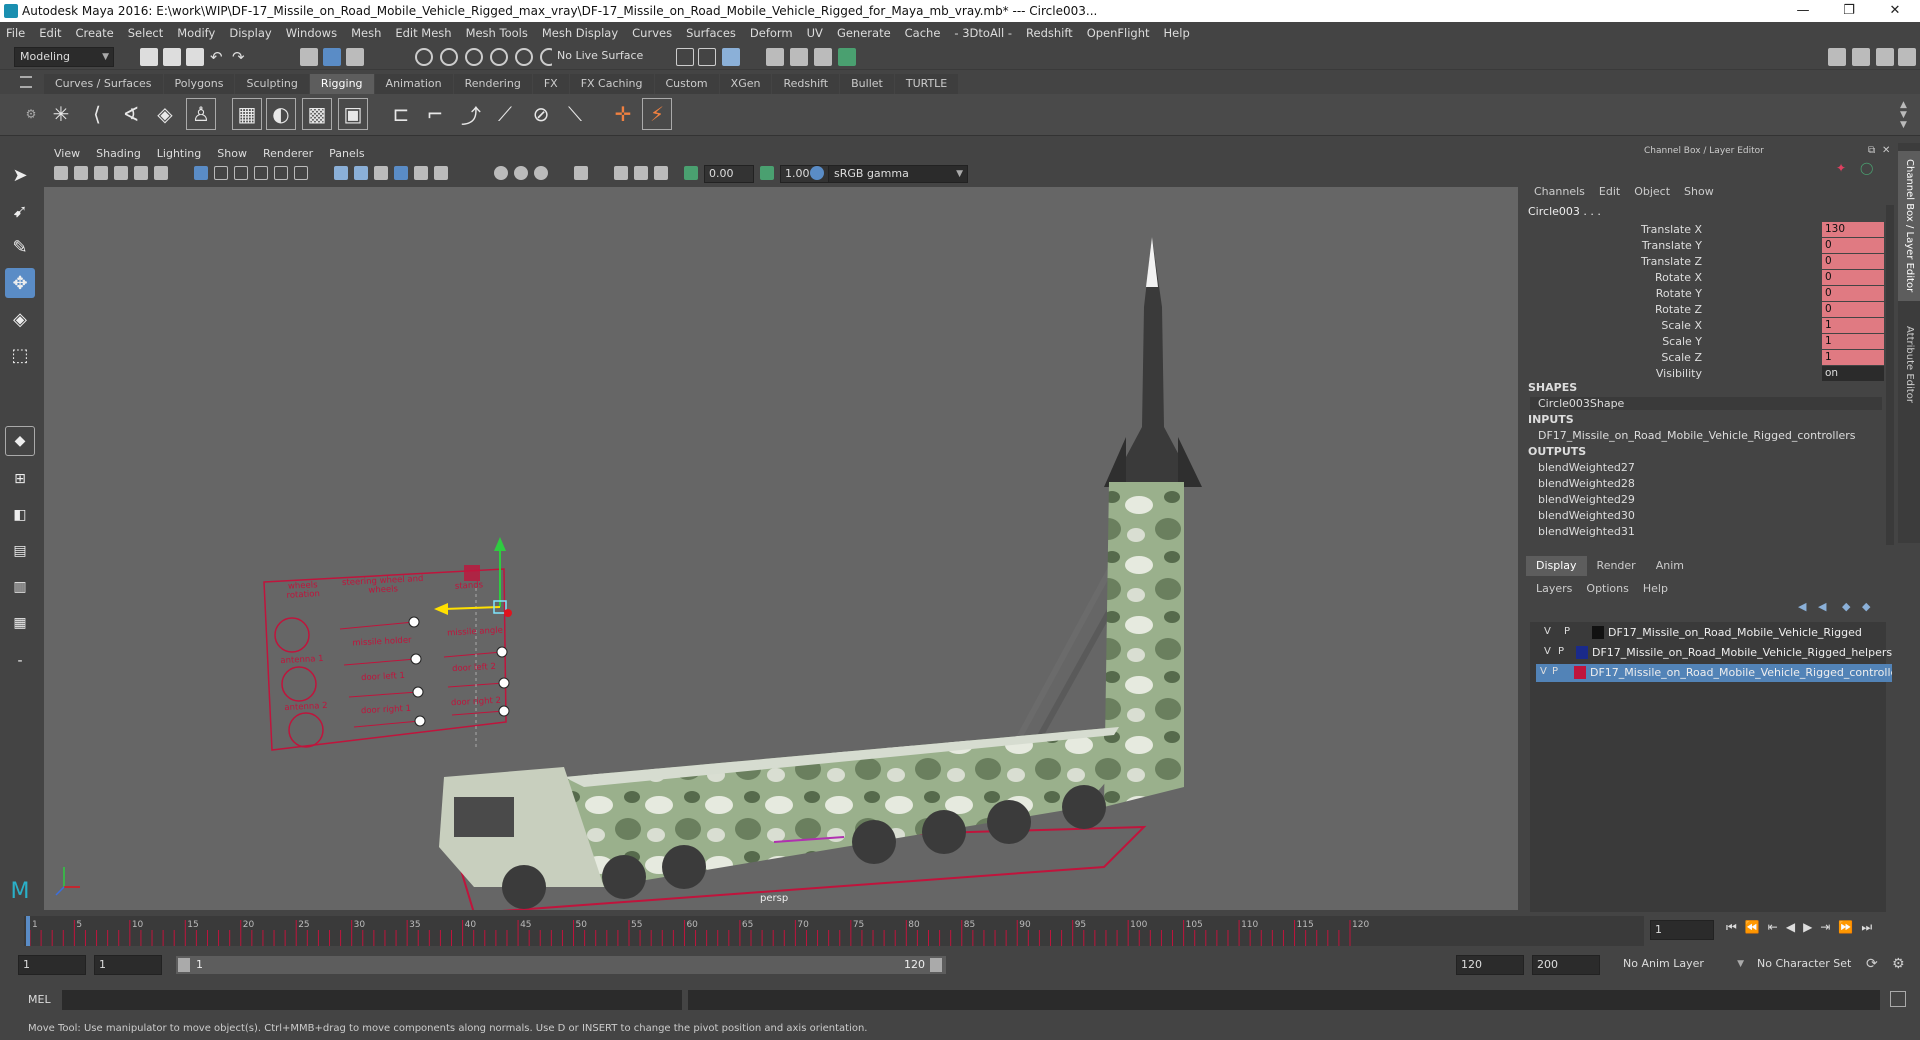 The image size is (1920, 1040). I want to click on film-gate-icon, so click(221, 173).